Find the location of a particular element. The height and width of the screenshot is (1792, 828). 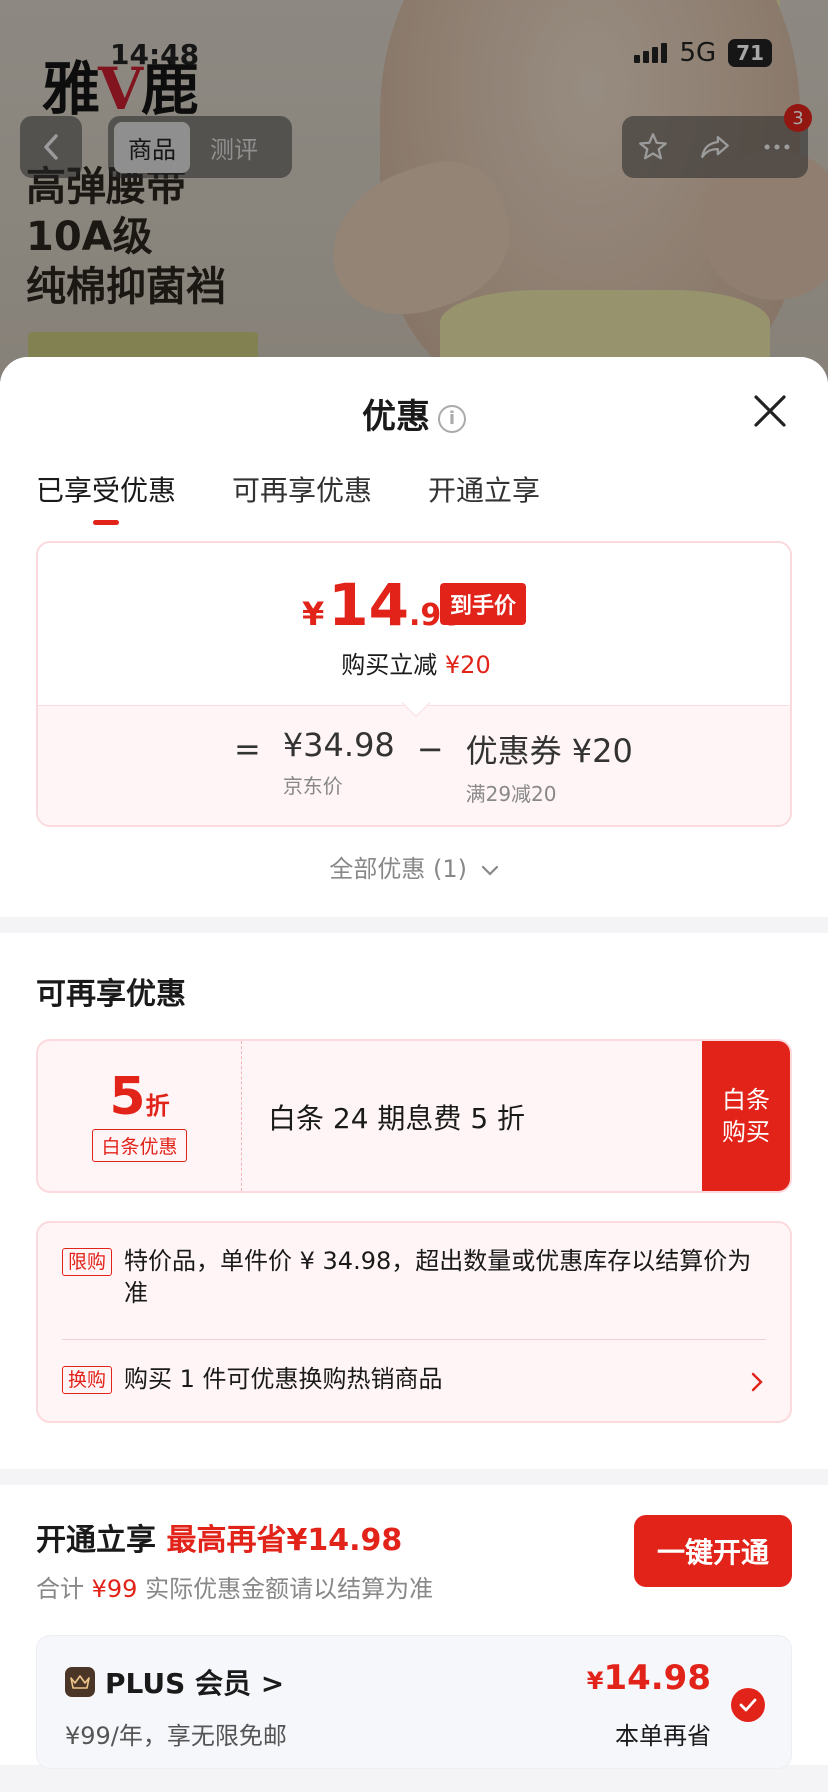

coupon-amount: 优惠券 ¥20 is located at coordinates (549, 751).